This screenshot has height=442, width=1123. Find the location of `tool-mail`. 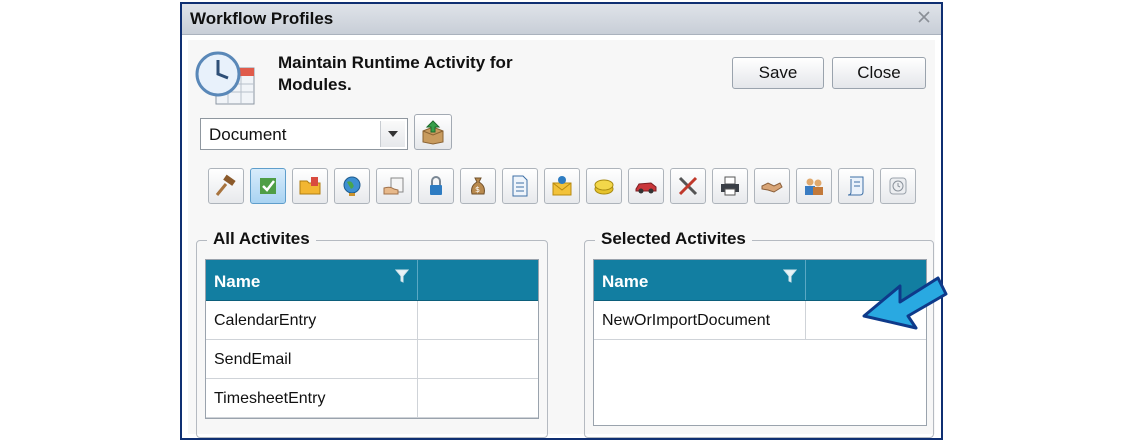

tool-mail is located at coordinates (562, 186).